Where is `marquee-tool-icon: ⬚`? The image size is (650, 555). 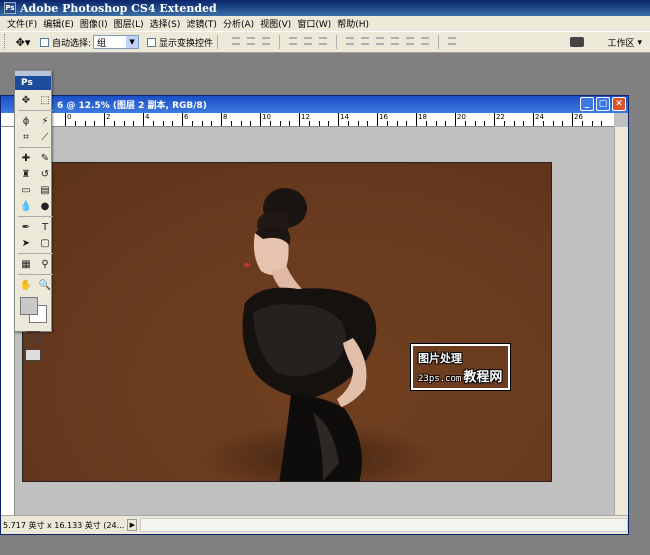 marquee-tool-icon: ⬚ is located at coordinates (45, 100).